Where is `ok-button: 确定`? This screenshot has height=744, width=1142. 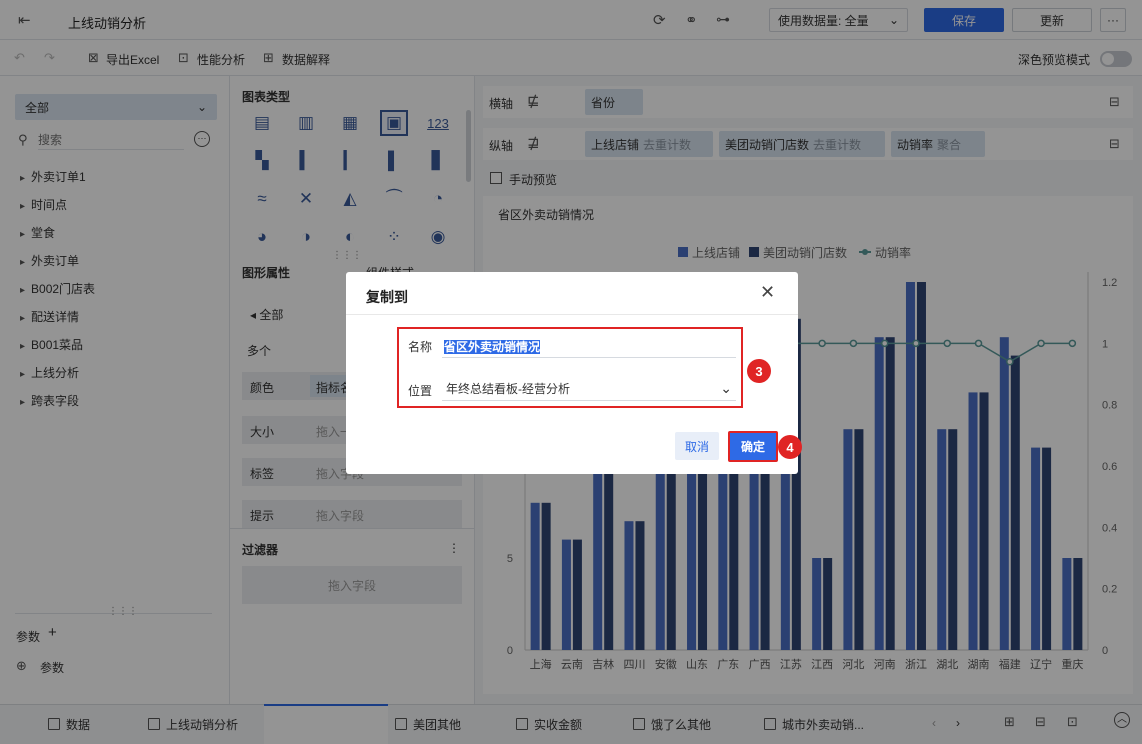 ok-button: 确定 is located at coordinates (753, 446).